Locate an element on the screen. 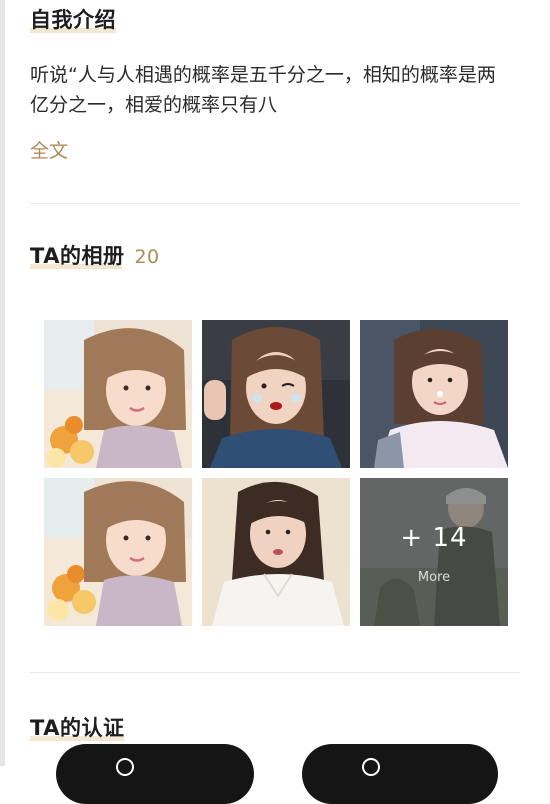  more-photos-tile: + 14 More is located at coordinates (434, 552).